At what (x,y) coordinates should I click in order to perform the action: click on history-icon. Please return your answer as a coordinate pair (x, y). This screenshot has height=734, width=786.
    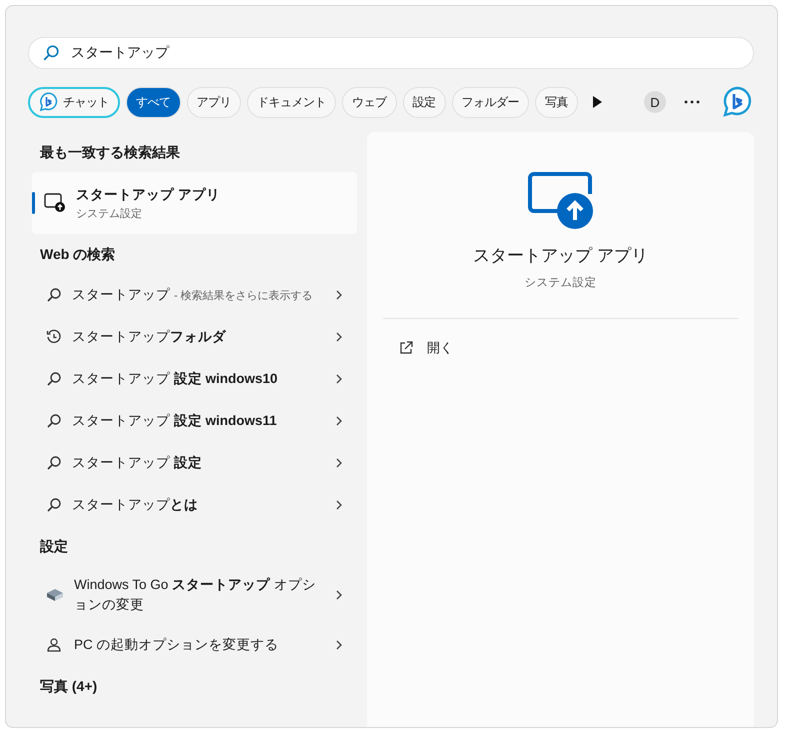
    Looking at the image, I should click on (54, 337).